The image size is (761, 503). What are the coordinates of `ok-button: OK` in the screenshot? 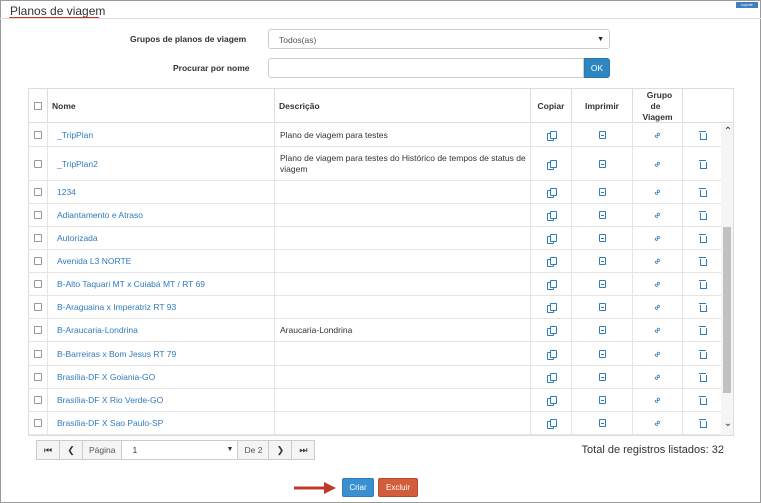 It's located at (597, 68).